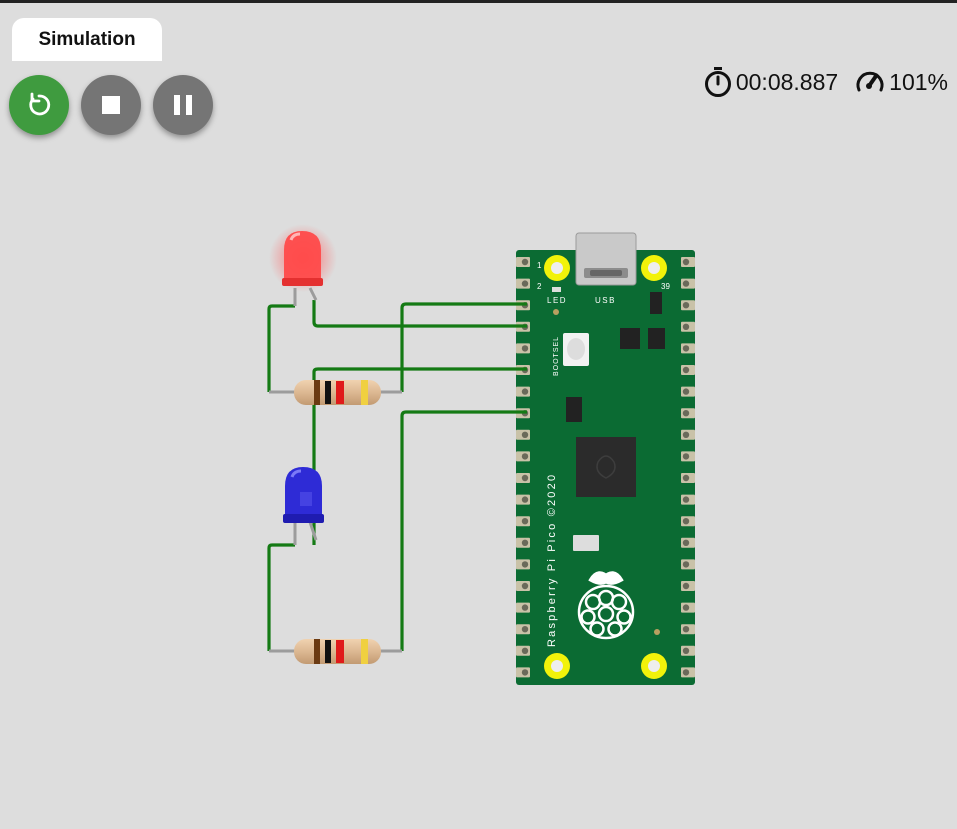 This screenshot has height=829, width=957. Describe the element at coordinates (605, 300) in the screenshot. I see `usb-label: USB` at that location.